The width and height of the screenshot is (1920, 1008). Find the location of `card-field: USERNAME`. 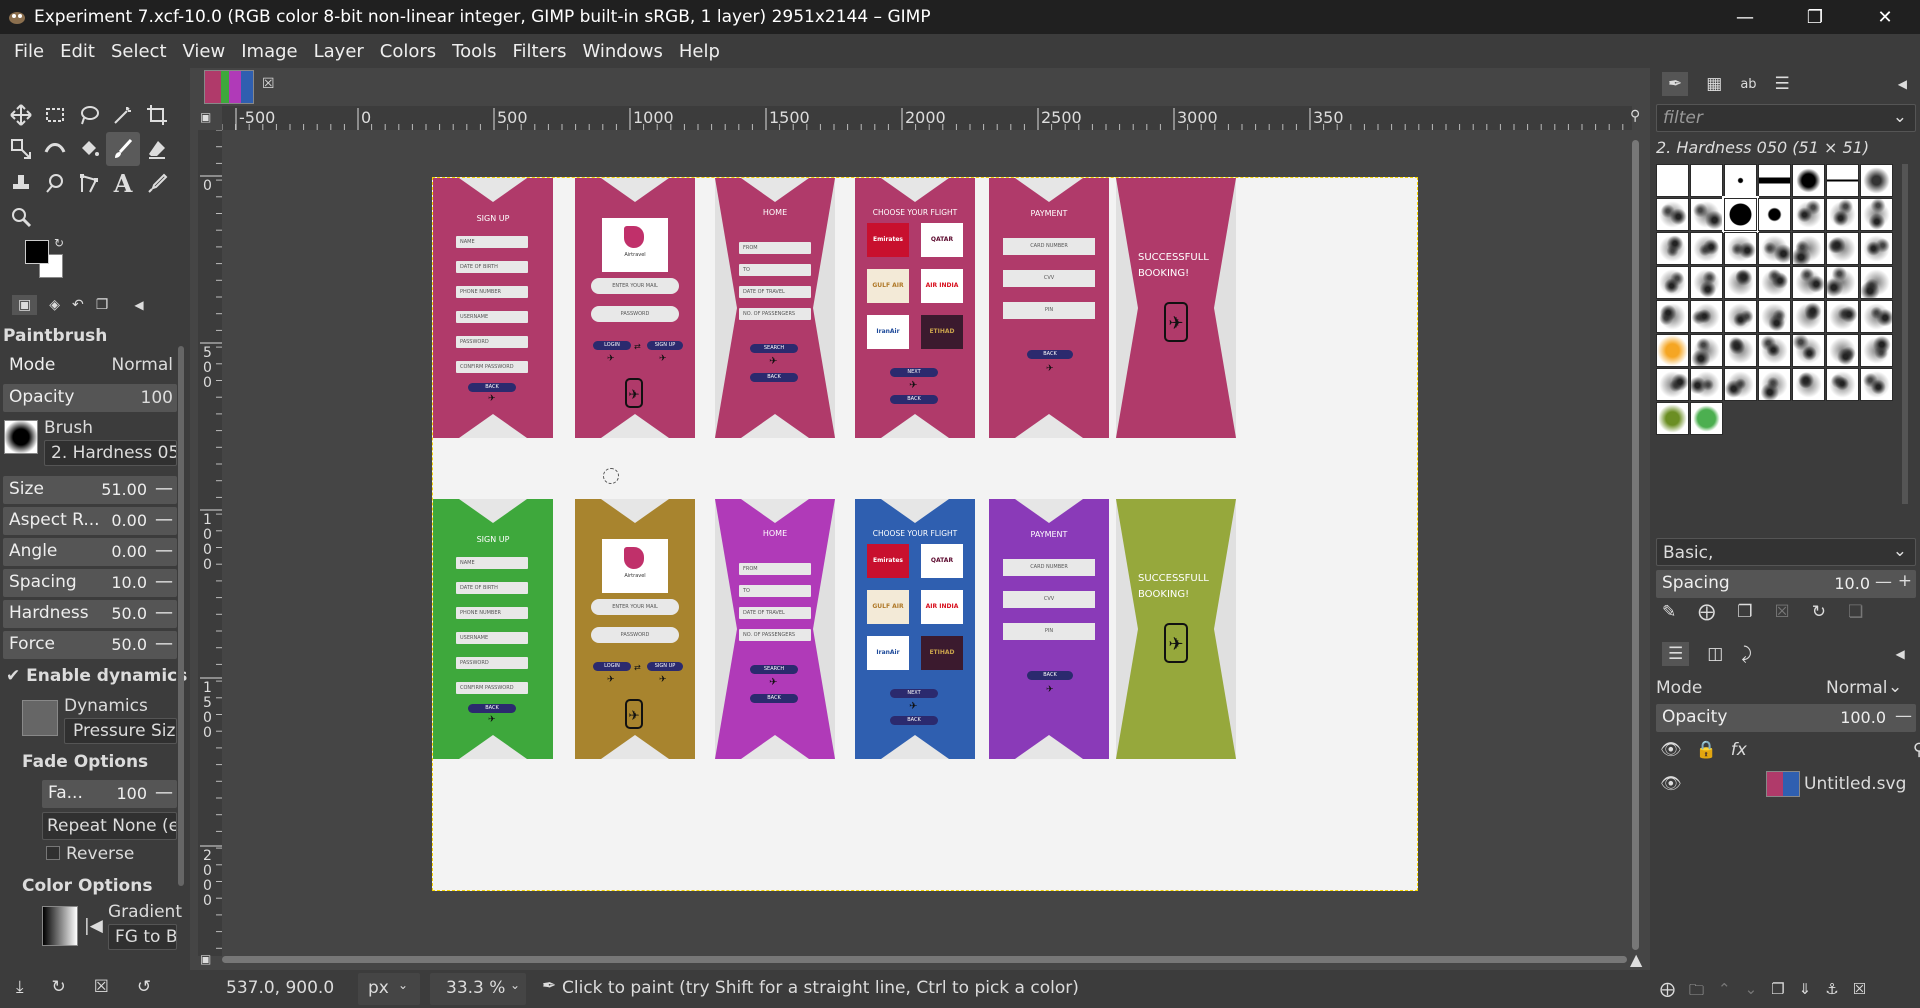

card-field: USERNAME is located at coordinates (492, 638).